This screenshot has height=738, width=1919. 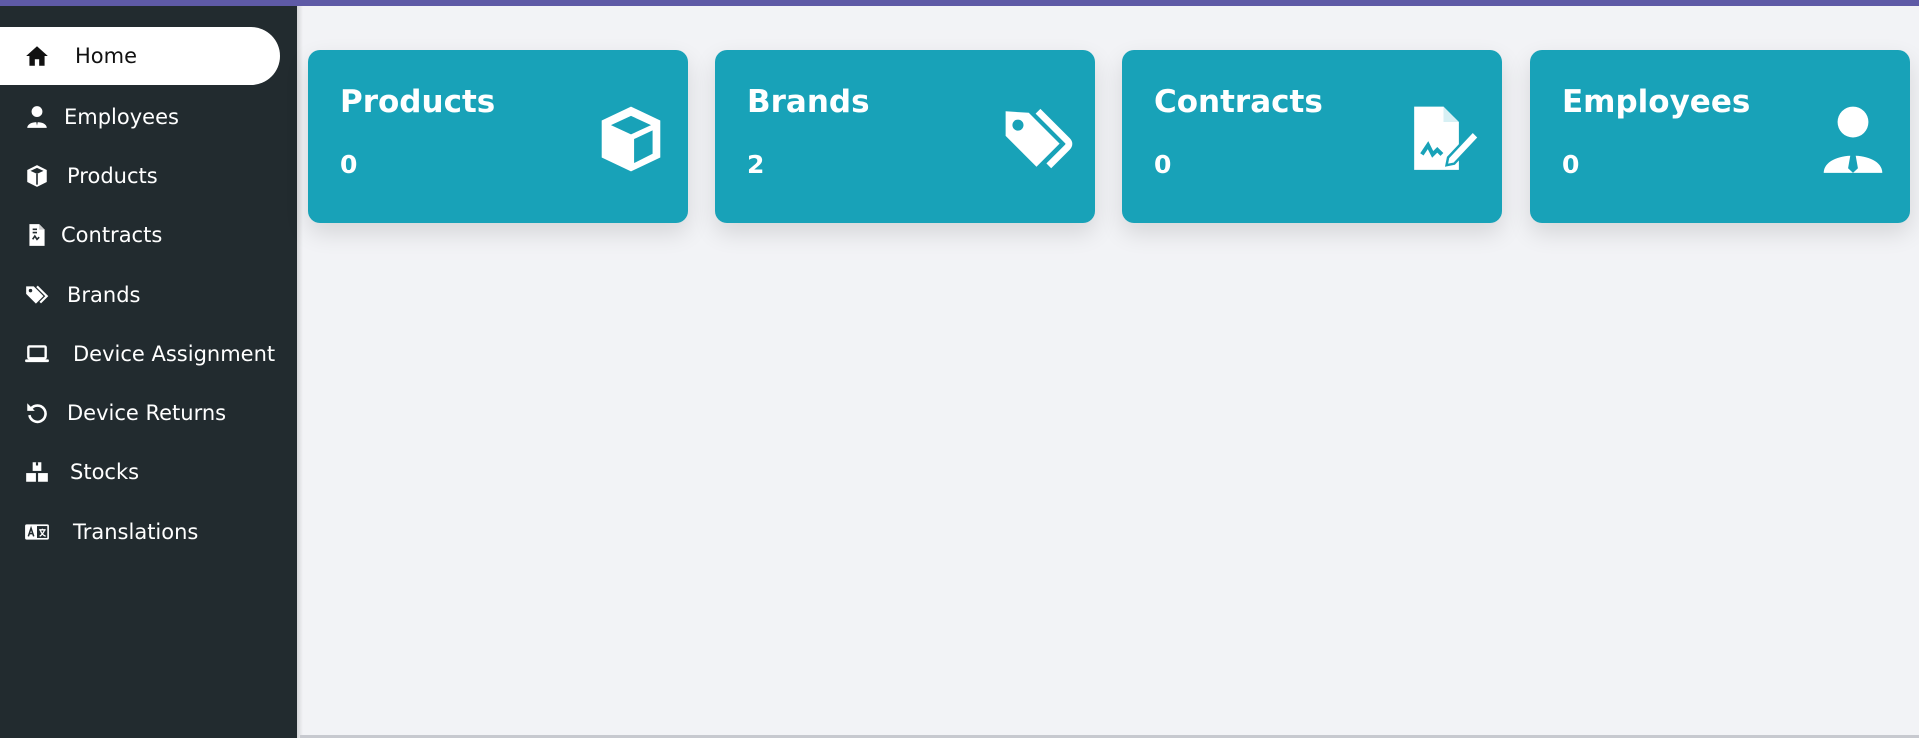 What do you see at coordinates (1720, 136) in the screenshot?
I see `stat-card-employees: Employees 0` at bounding box center [1720, 136].